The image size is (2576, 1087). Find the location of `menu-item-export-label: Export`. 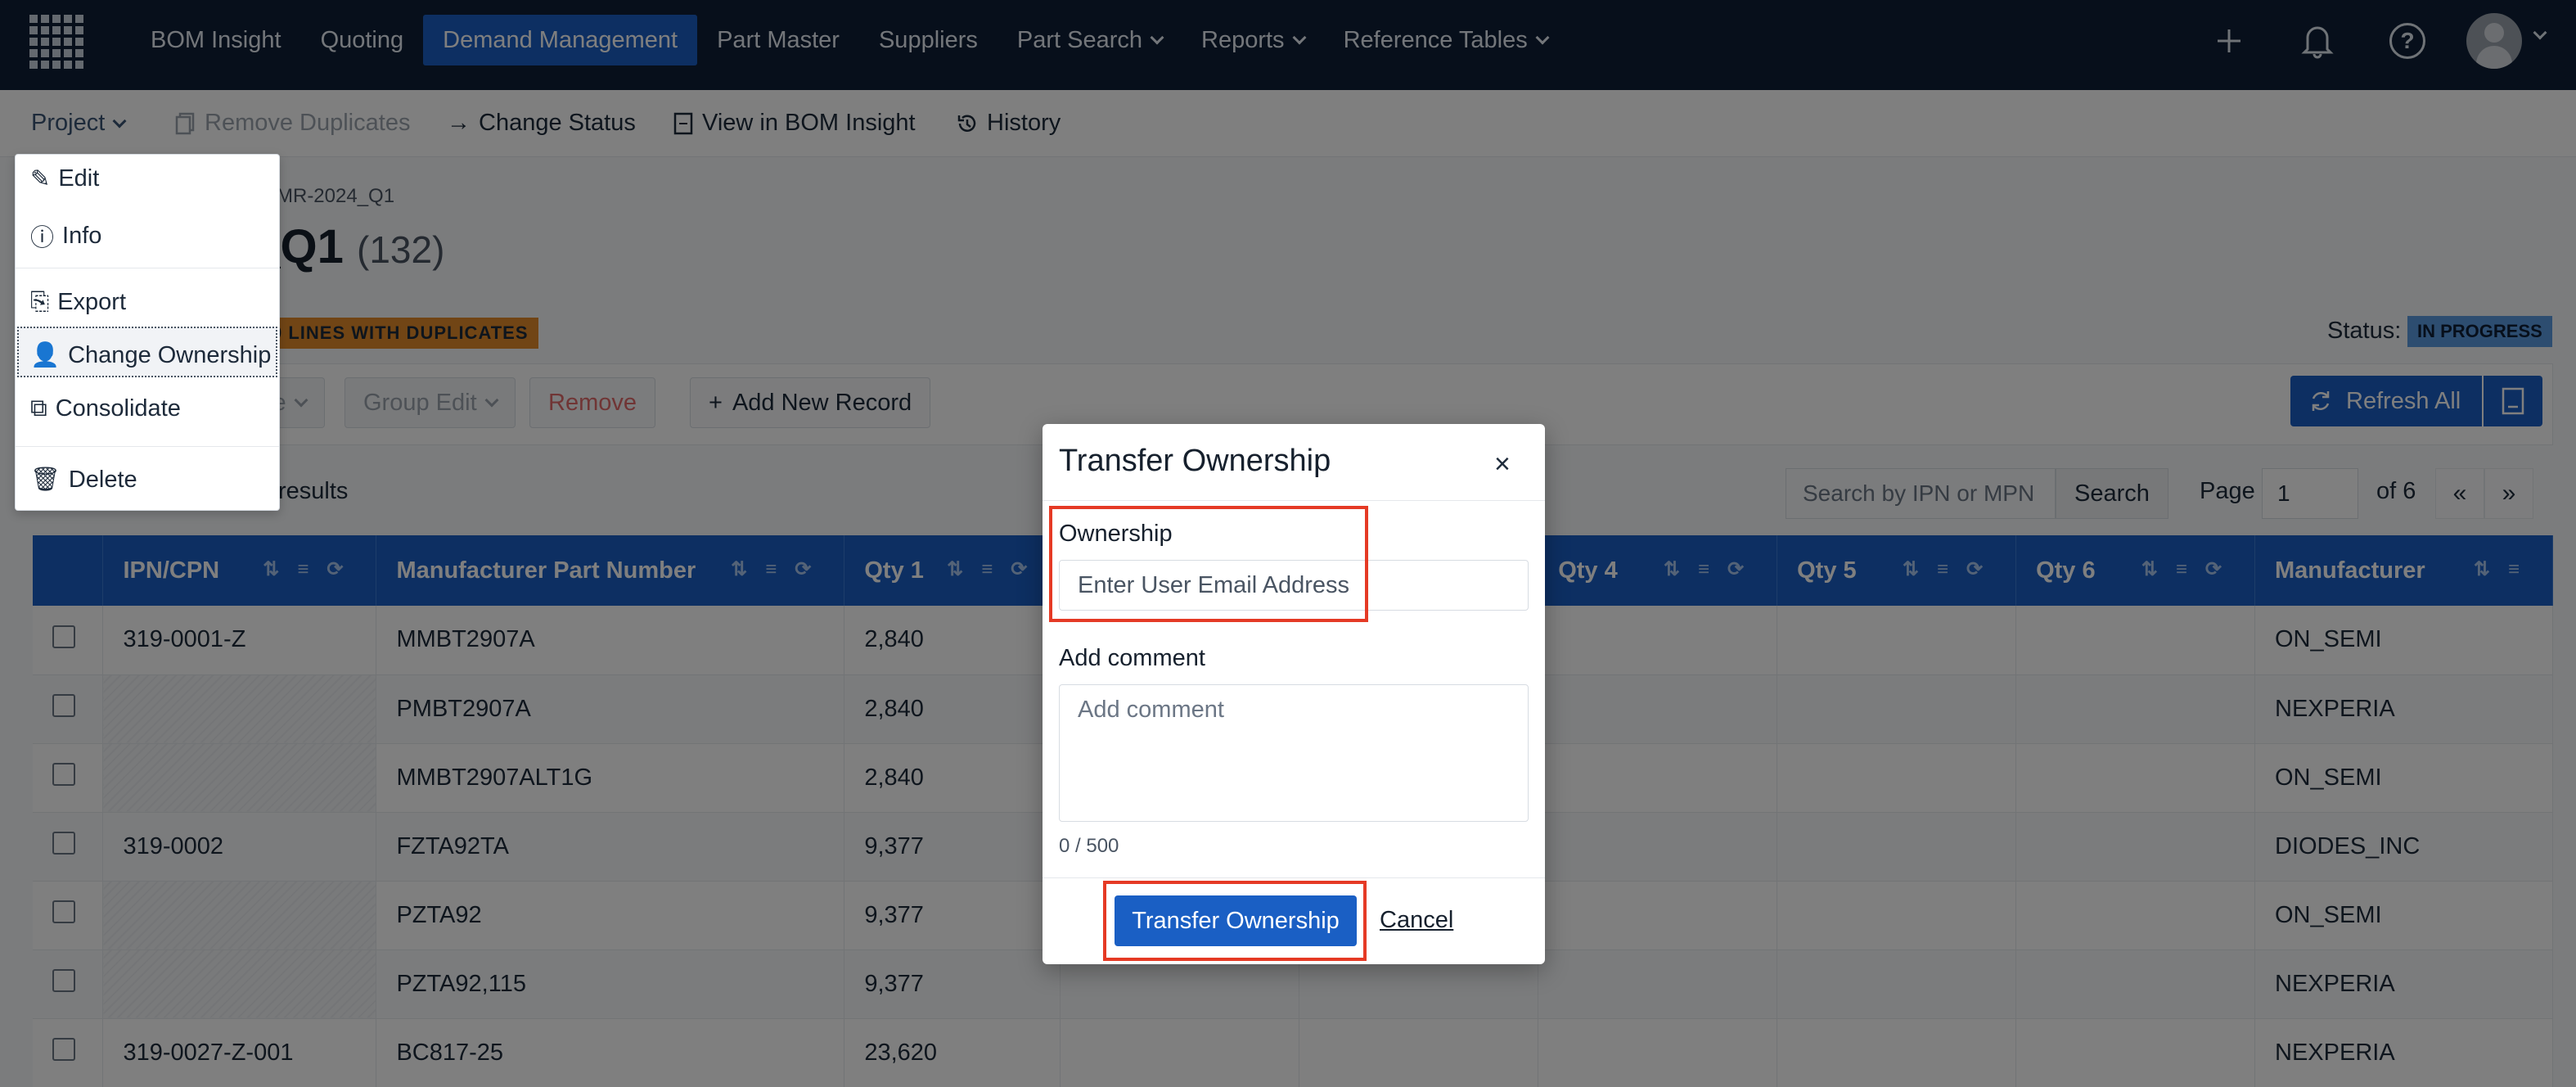

menu-item-export-label: Export is located at coordinates (92, 302).